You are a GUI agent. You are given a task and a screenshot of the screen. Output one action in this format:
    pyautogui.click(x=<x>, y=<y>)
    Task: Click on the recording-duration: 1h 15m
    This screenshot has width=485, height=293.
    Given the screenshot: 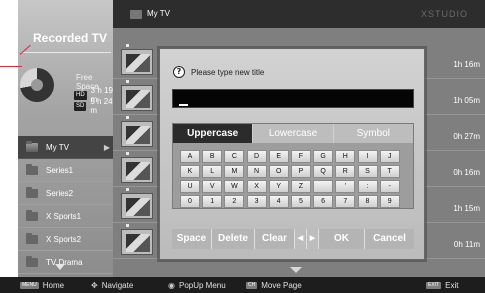 What is the action you would take?
    pyautogui.click(x=466, y=208)
    